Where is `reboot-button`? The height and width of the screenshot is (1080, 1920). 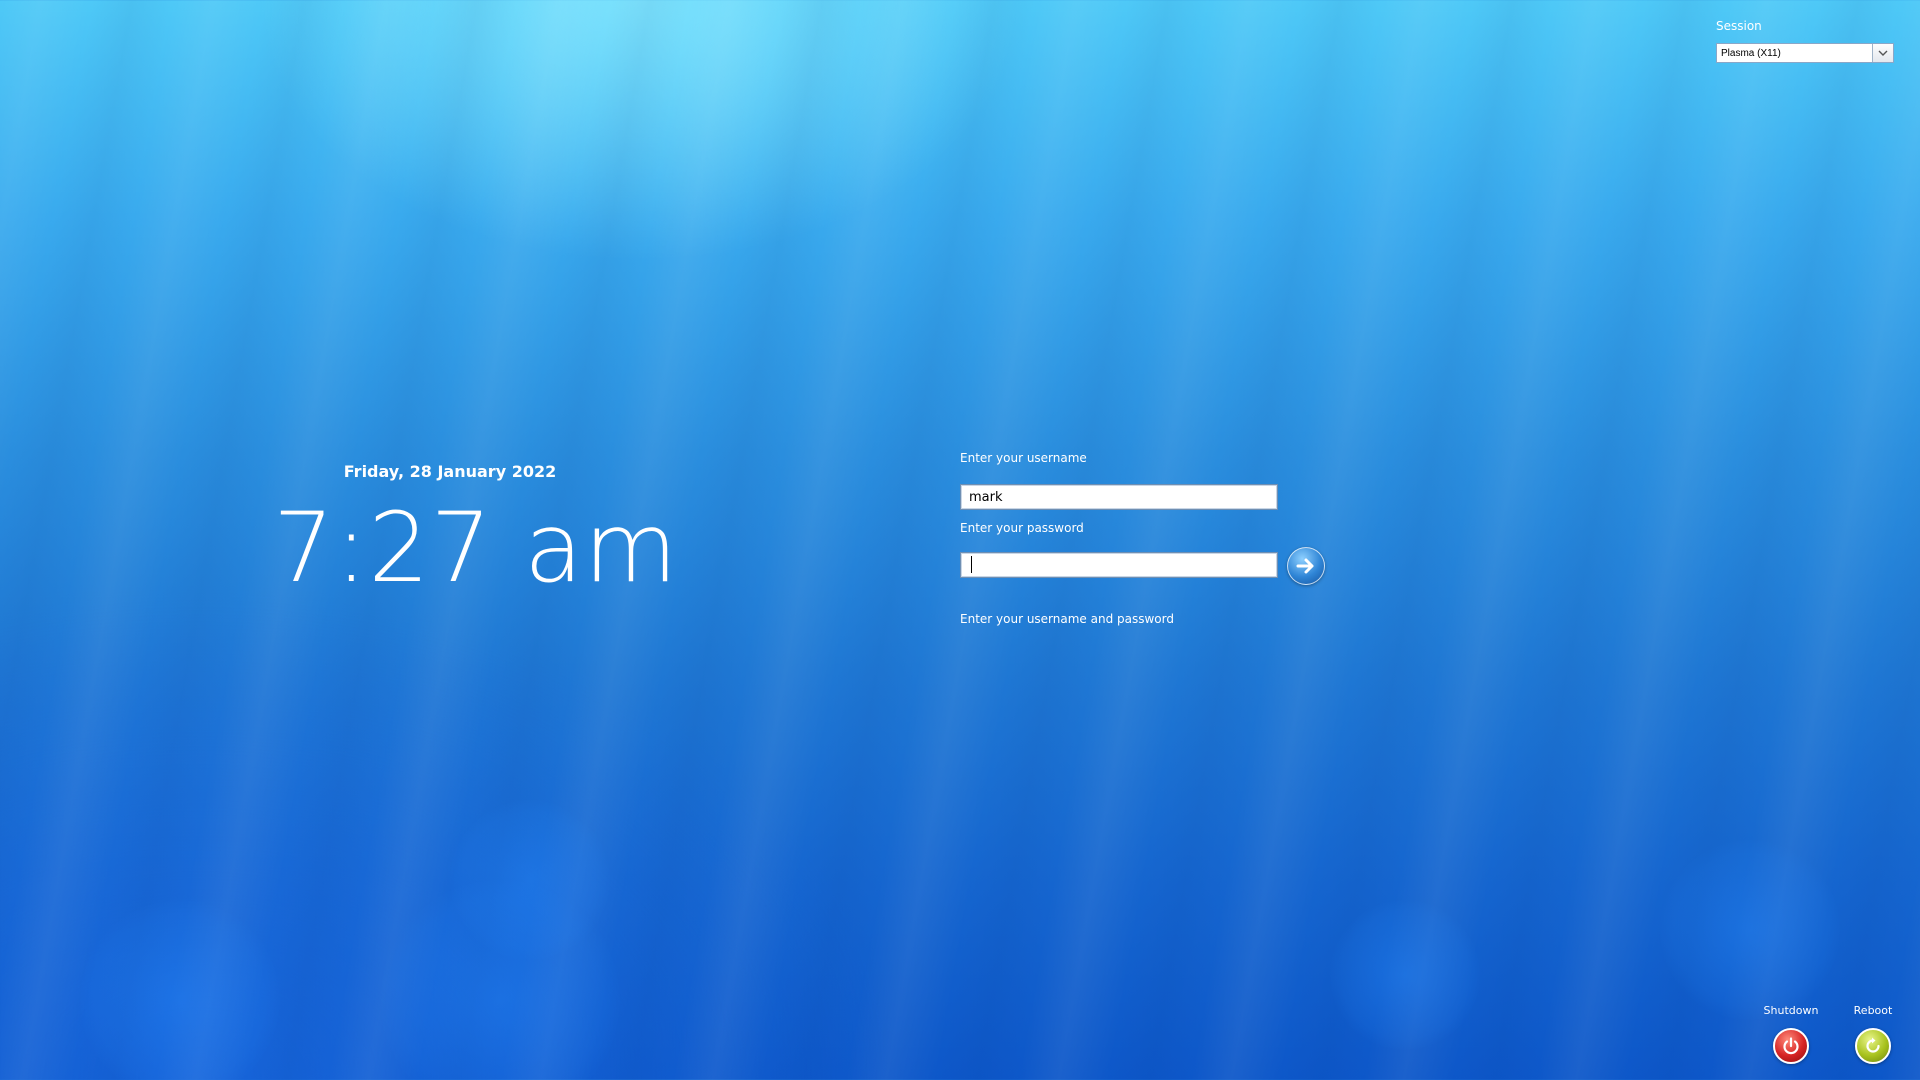
reboot-button is located at coordinates (1873, 1046).